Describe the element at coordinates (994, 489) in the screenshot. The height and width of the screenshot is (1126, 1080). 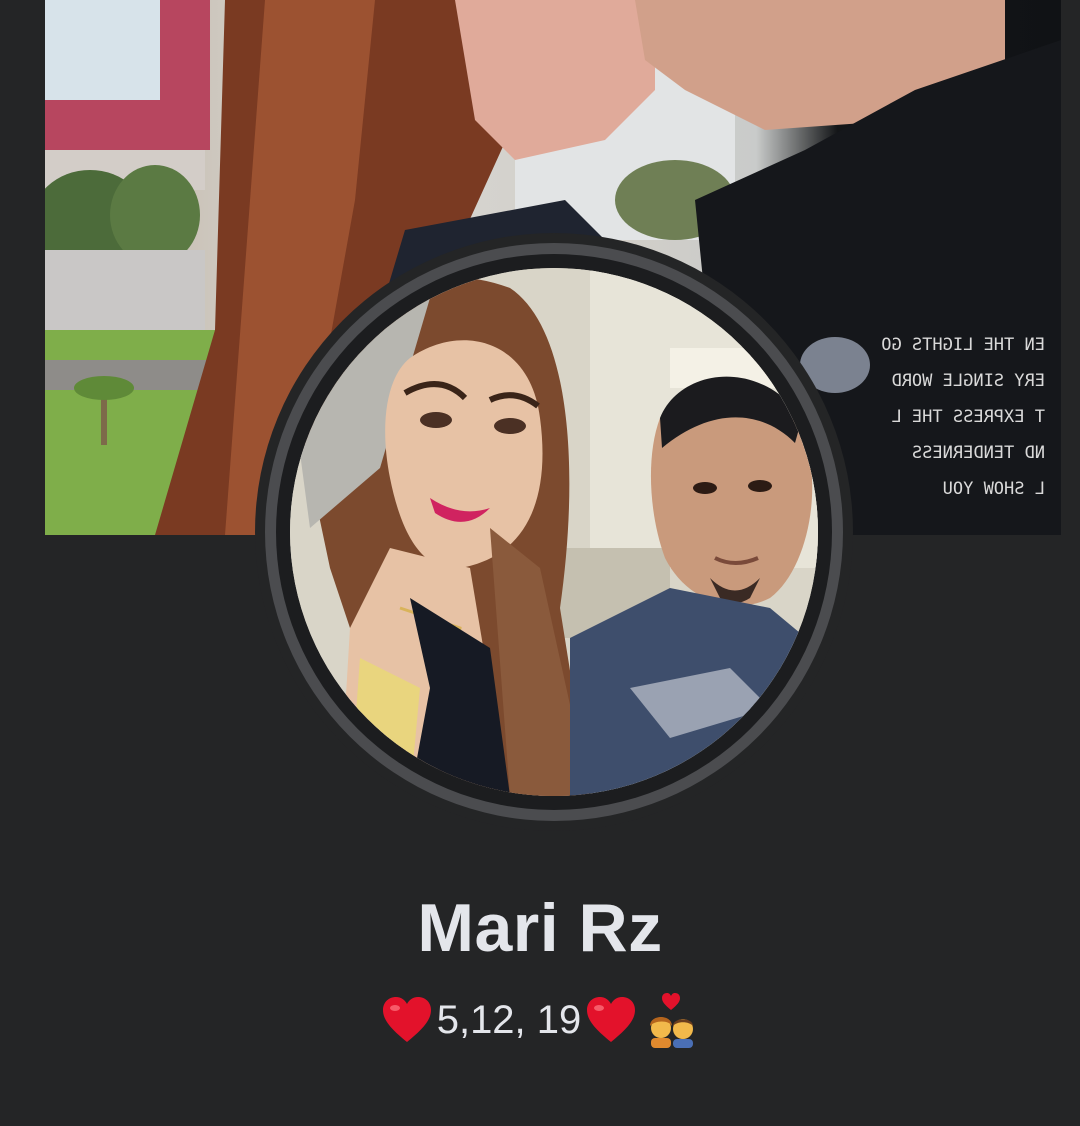
I see `shirt-text-line: L SHOW YOU` at that location.